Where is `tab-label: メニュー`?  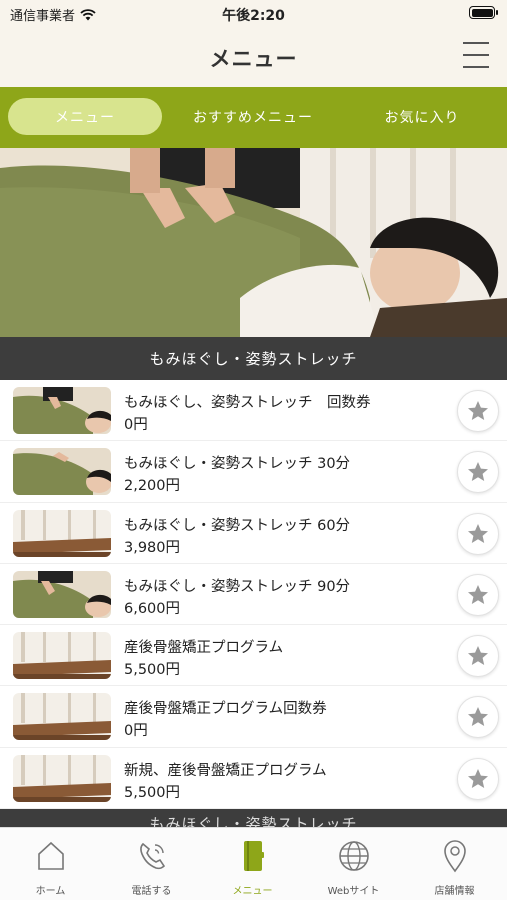 tab-label: メニュー is located at coordinates (85, 117).